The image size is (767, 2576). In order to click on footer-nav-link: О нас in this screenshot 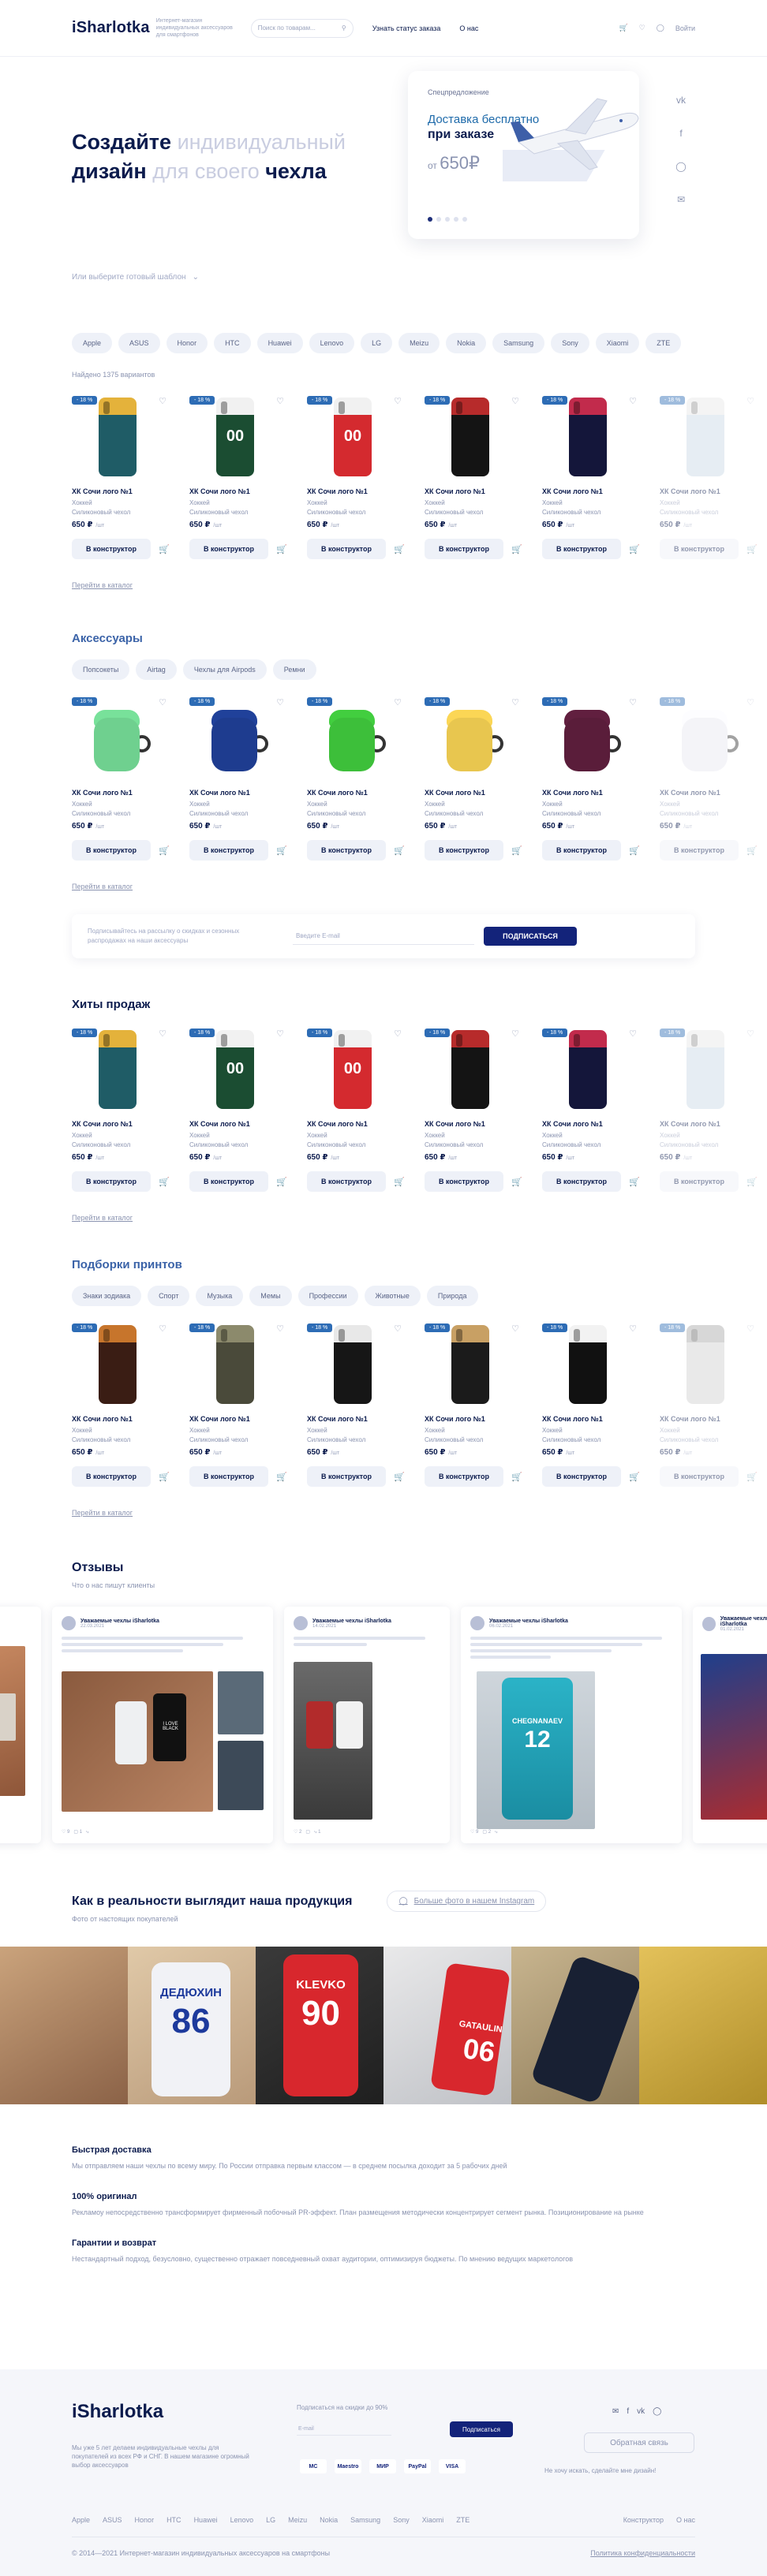, I will do `click(685, 2520)`.